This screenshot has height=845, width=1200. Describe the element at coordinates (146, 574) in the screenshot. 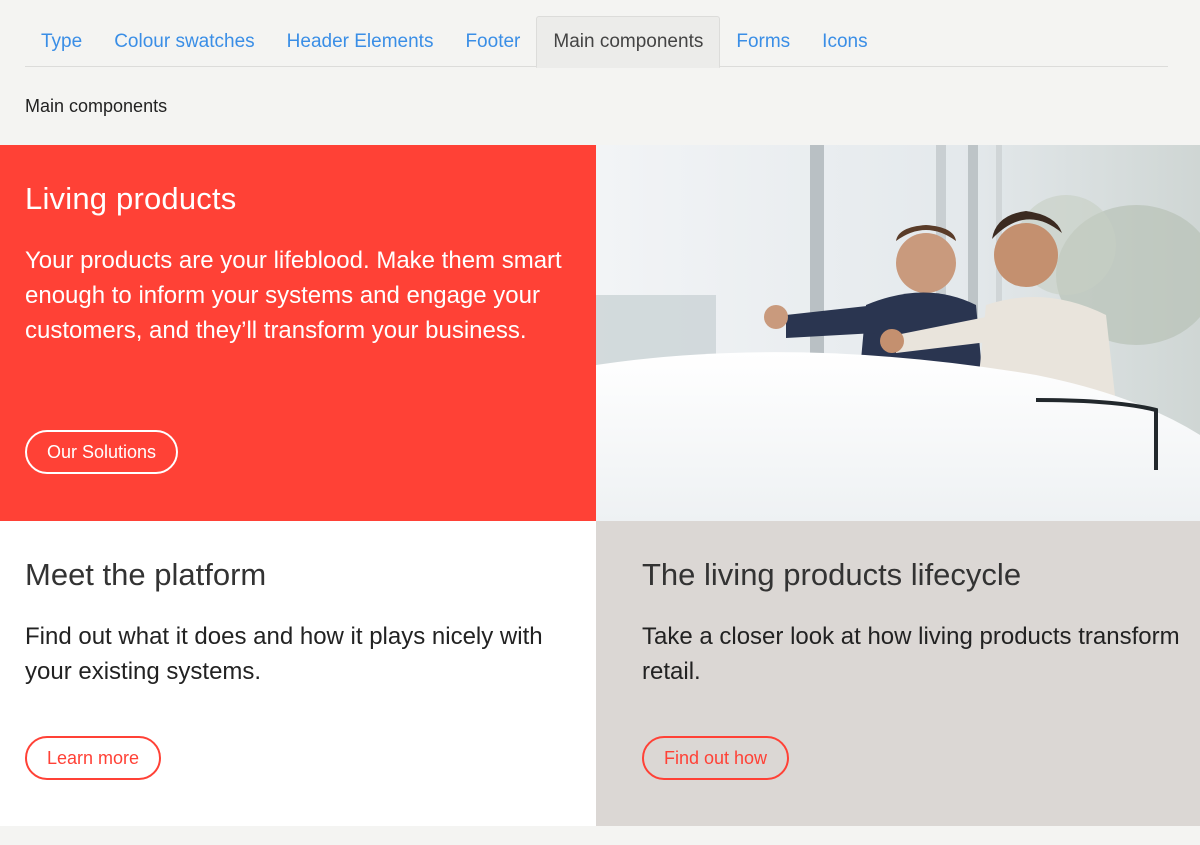

I see `platform-title: Meet the platform` at that location.